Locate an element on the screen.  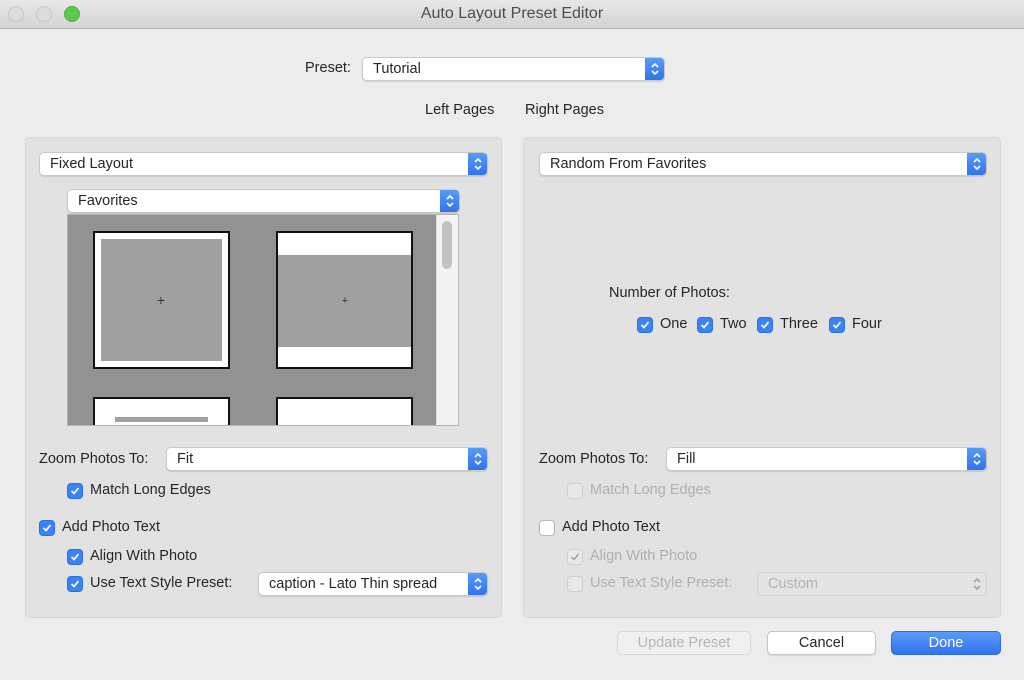
right-match-long-edges-label: Match Long Edges is located at coordinates (650, 490).